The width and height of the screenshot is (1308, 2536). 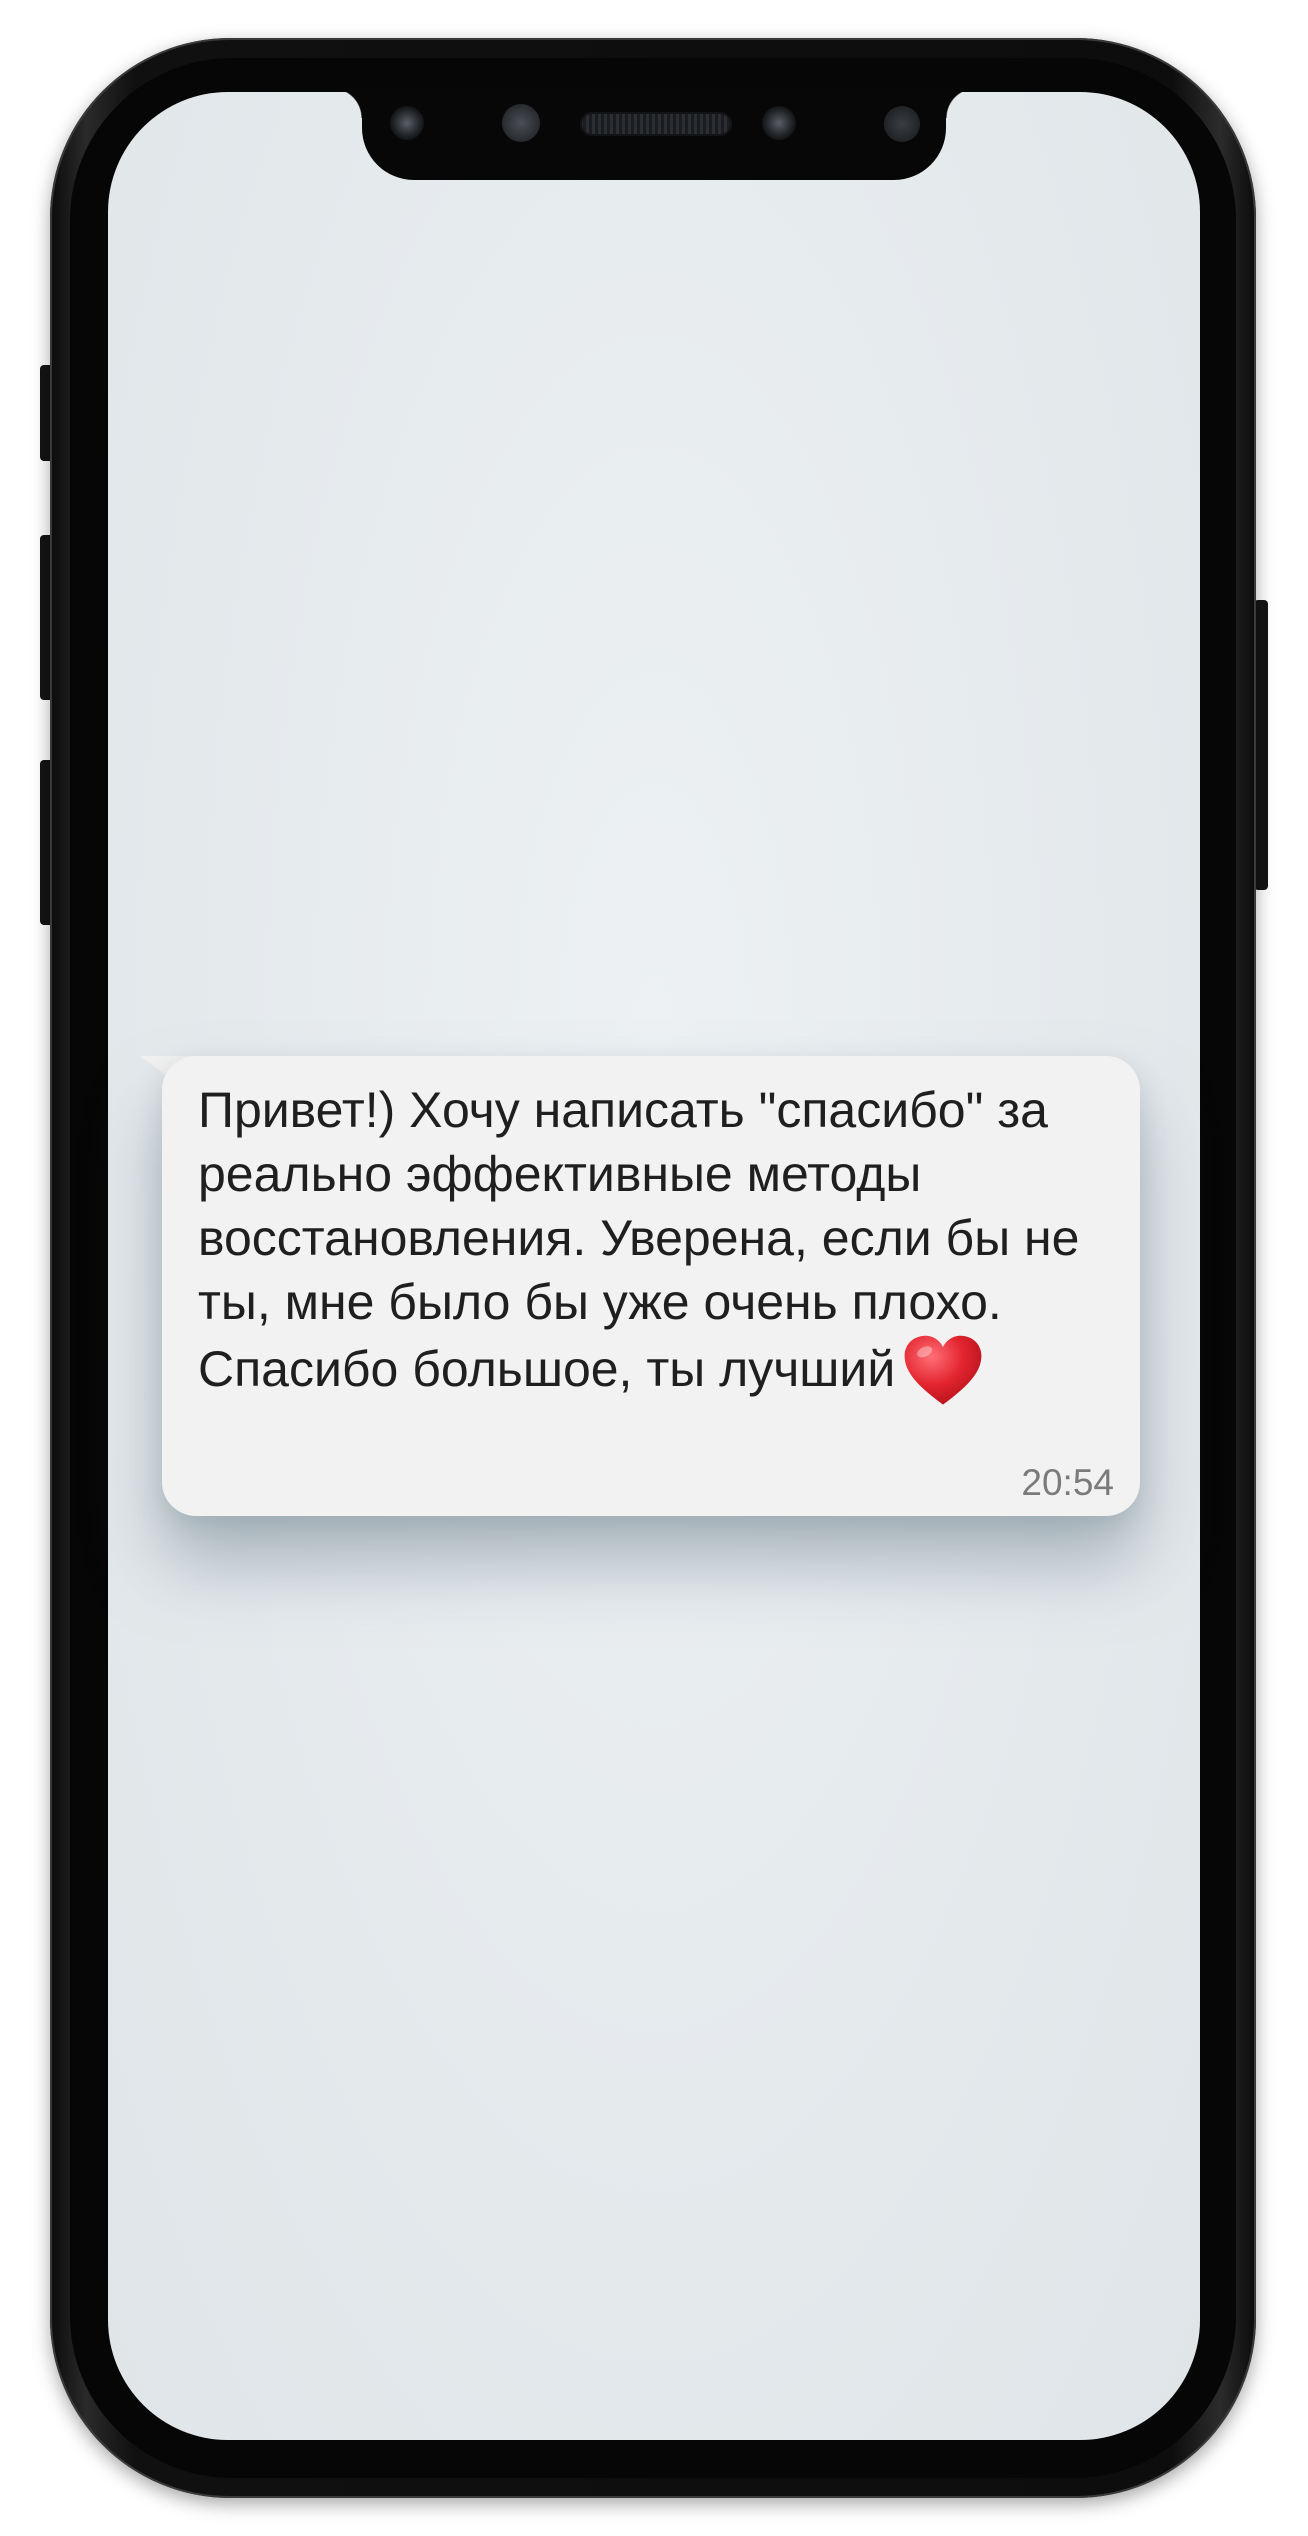 I want to click on red-heart-icon, so click(x=943, y=1370).